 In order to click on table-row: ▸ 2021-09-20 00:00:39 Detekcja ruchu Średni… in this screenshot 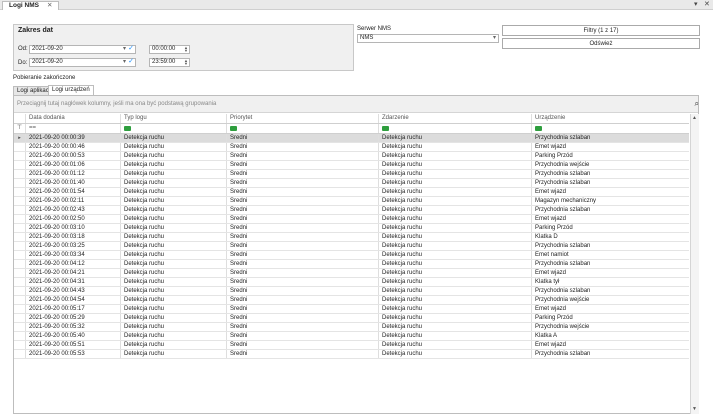, I will do `click(351, 138)`.